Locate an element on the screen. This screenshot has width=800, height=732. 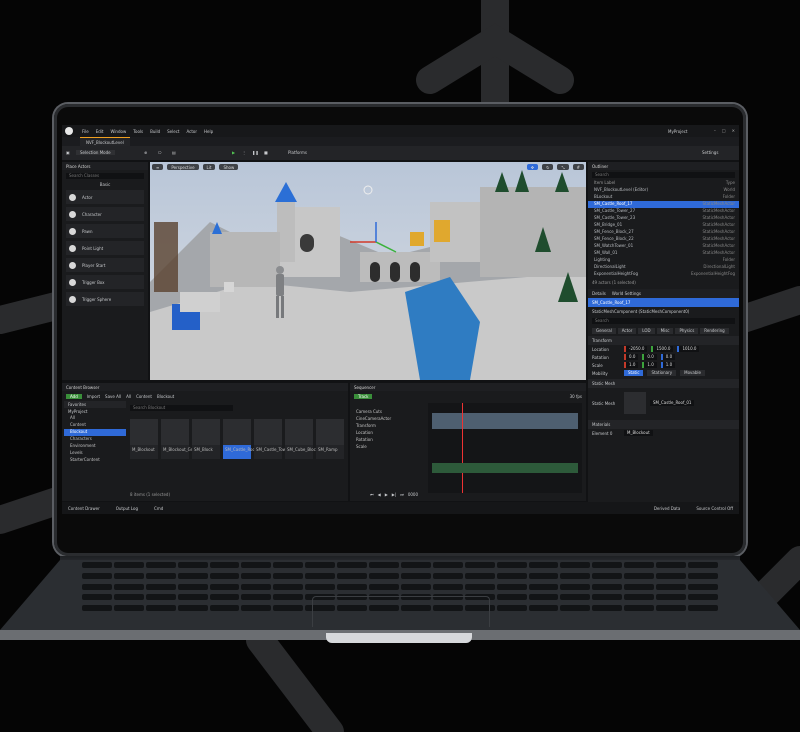
settings-dropdown: Settings is located at coordinates (710, 152).